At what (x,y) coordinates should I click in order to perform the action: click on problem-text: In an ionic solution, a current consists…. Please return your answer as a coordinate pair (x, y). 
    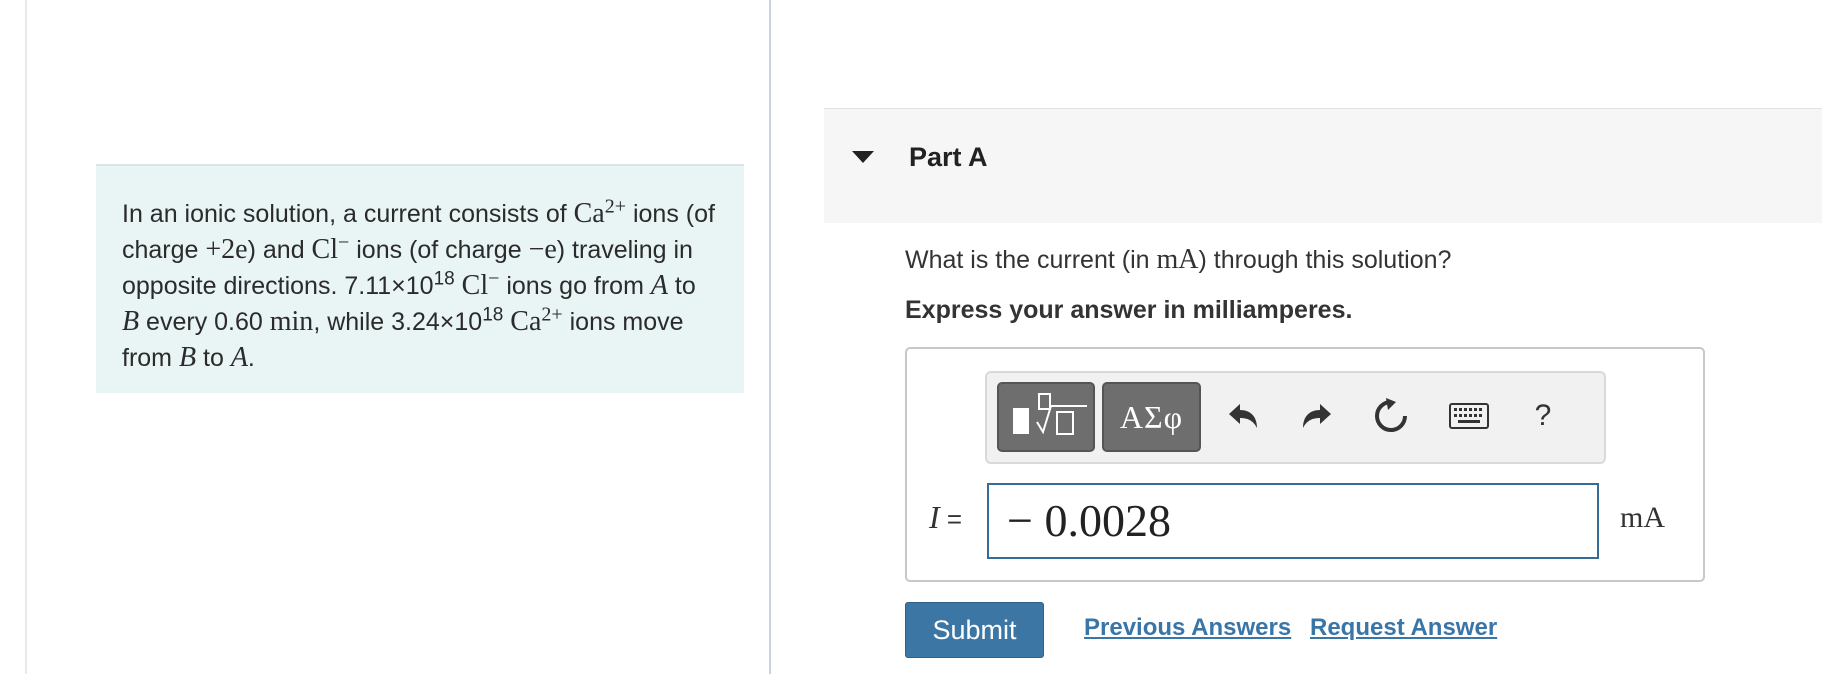
    Looking at the image, I should click on (348, 214).